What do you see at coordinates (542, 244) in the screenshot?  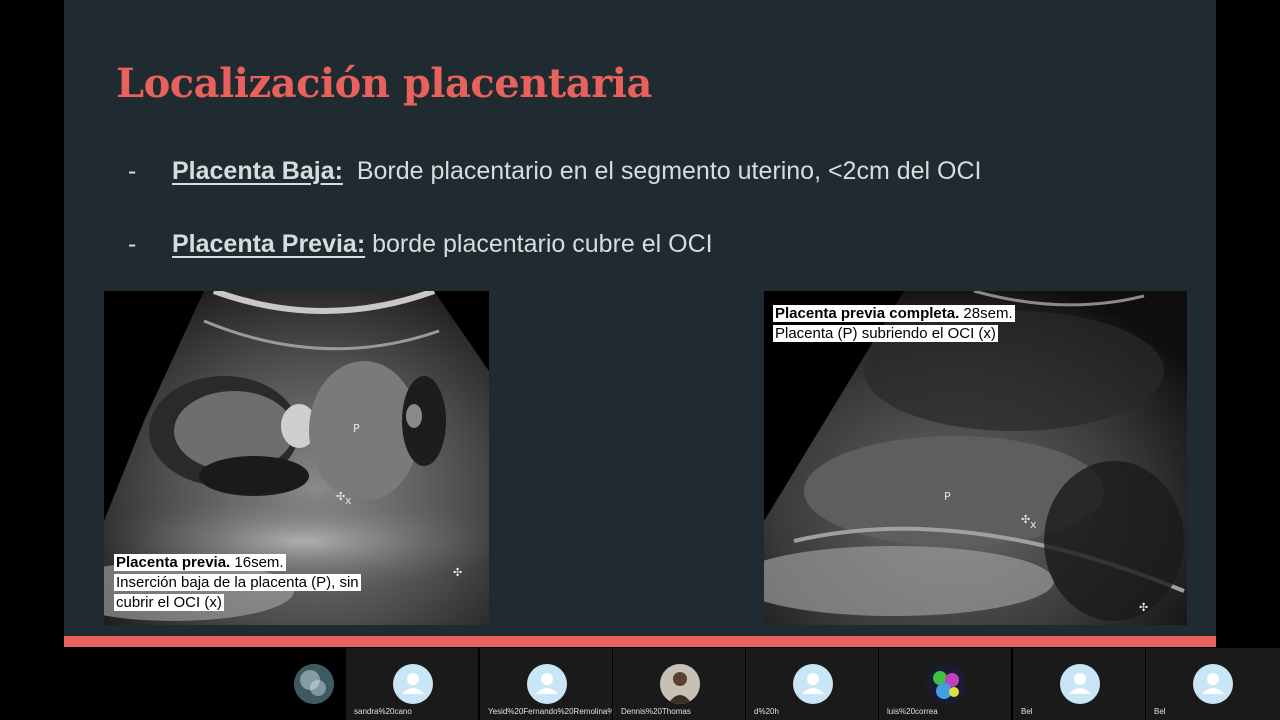 I see `bullet-definition: borde placentario cubre el OCI` at bounding box center [542, 244].